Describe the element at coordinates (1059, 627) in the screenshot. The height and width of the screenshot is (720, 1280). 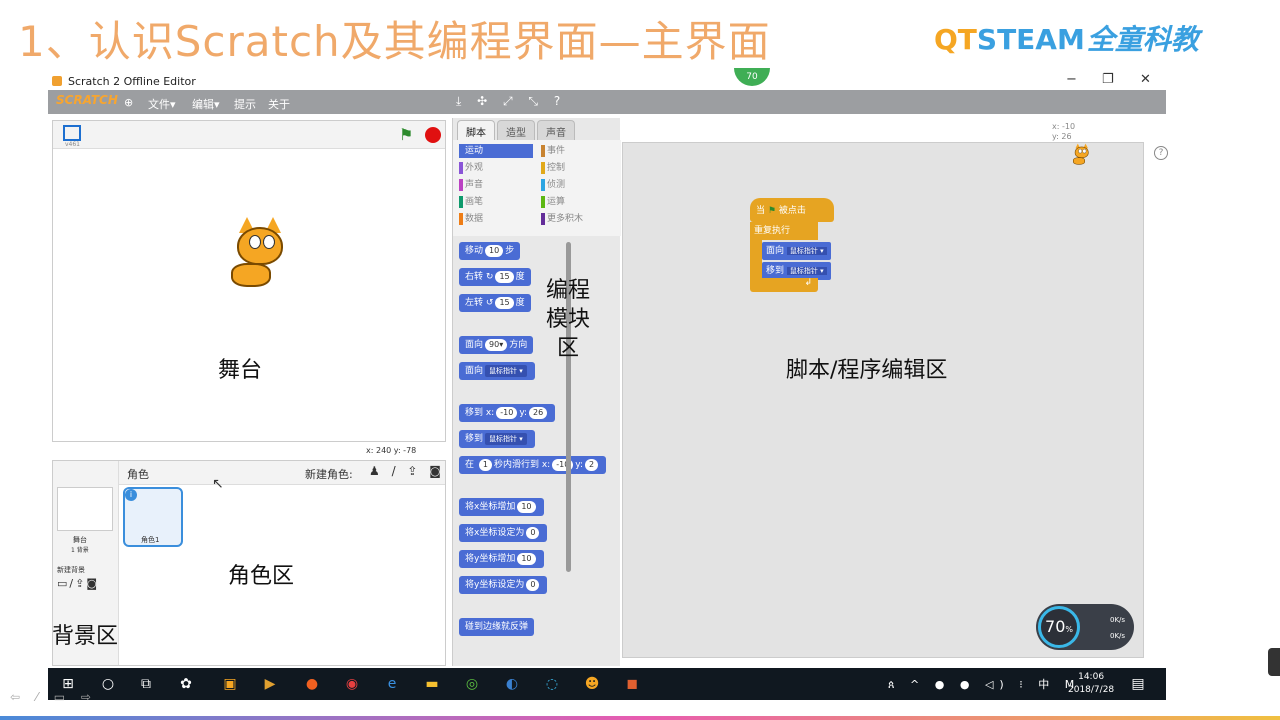
I see `cpu-ring: 70%` at that location.